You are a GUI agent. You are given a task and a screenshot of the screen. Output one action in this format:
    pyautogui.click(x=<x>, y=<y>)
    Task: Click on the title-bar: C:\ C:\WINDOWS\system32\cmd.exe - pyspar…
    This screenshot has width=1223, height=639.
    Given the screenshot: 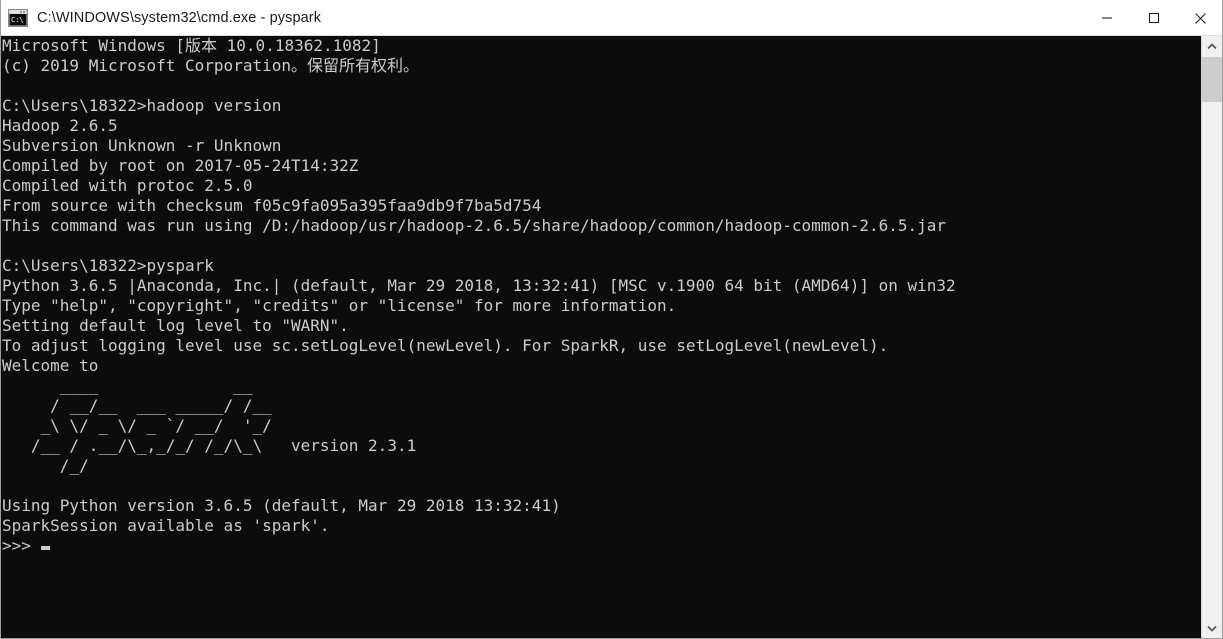 What is the action you would take?
    pyautogui.click(x=611, y=18)
    